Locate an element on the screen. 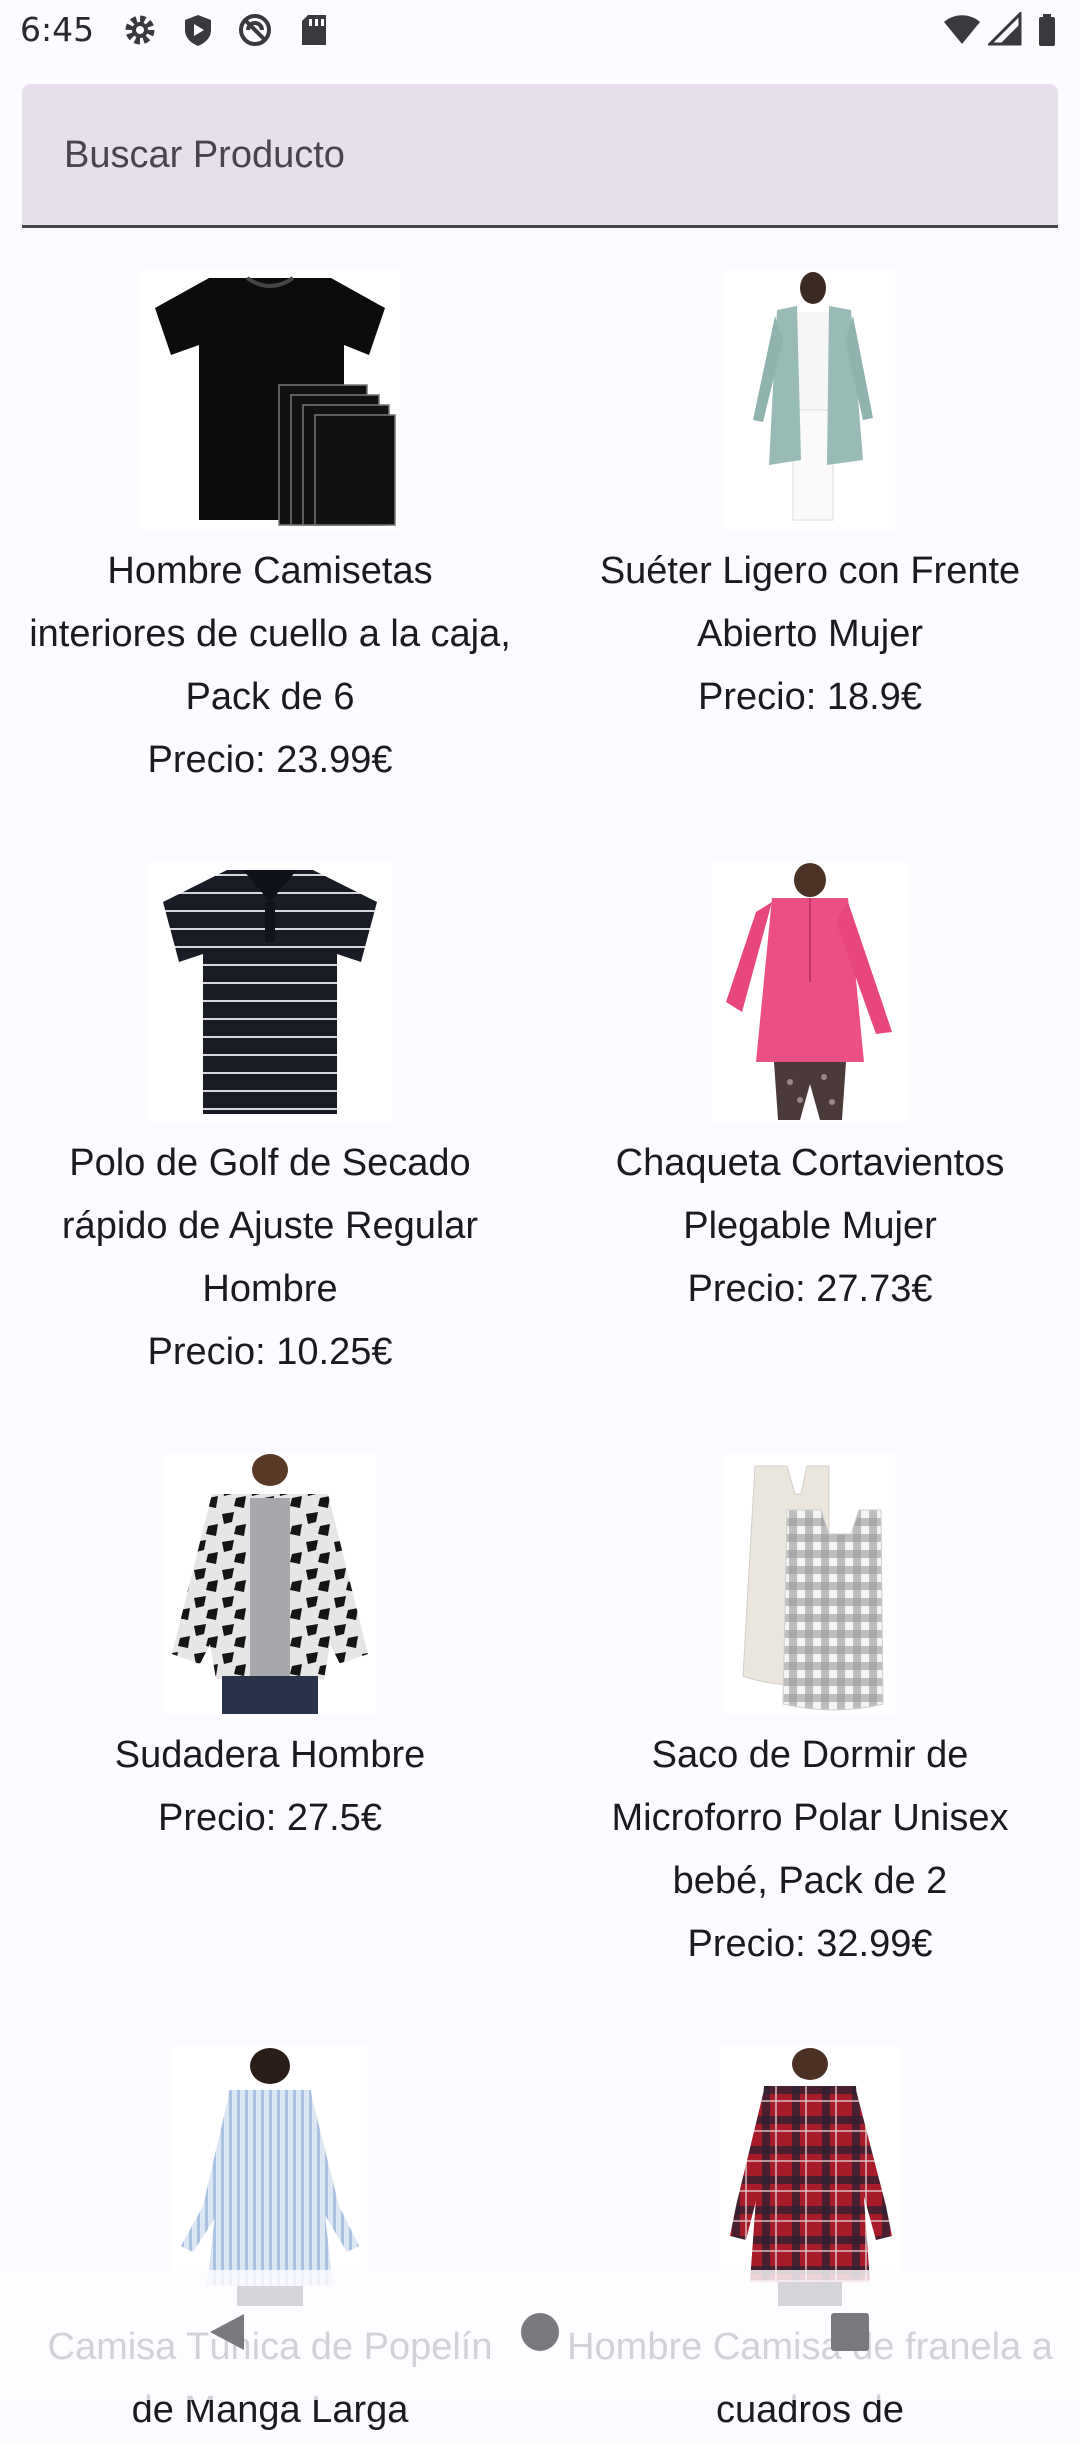  navigation-bar is located at coordinates (540, 2335).